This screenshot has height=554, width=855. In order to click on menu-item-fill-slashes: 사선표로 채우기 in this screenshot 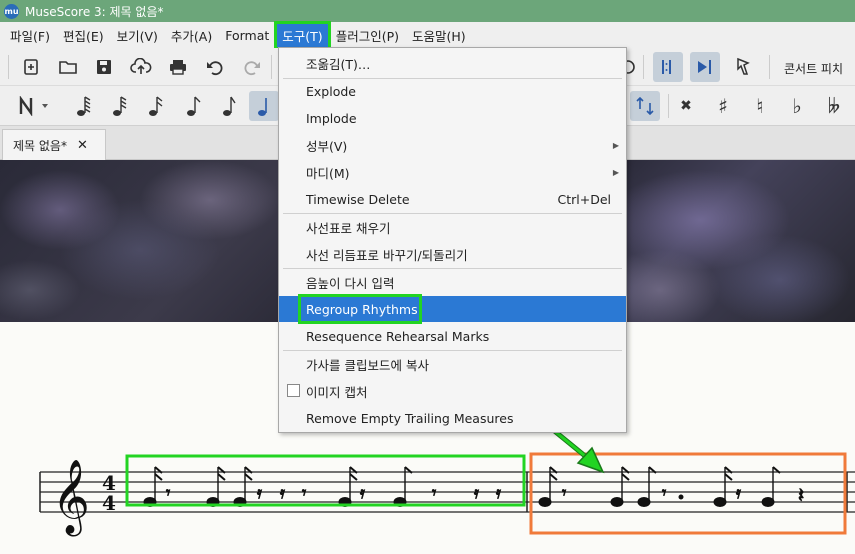, I will do `click(452, 227)`.